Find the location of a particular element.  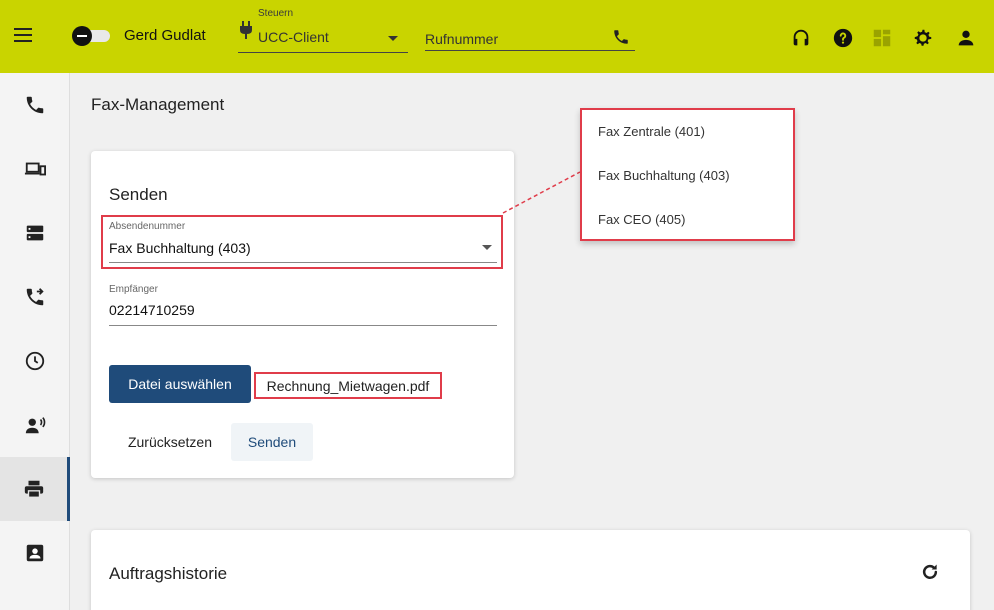

headset-icon is located at coordinates (801, 38).